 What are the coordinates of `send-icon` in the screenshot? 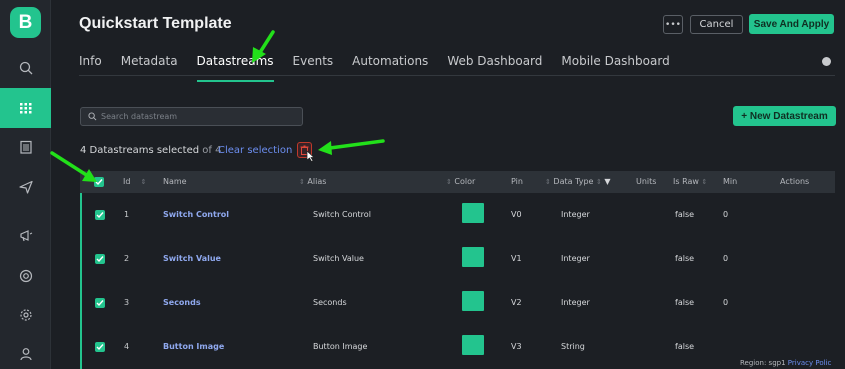 It's located at (25, 187).